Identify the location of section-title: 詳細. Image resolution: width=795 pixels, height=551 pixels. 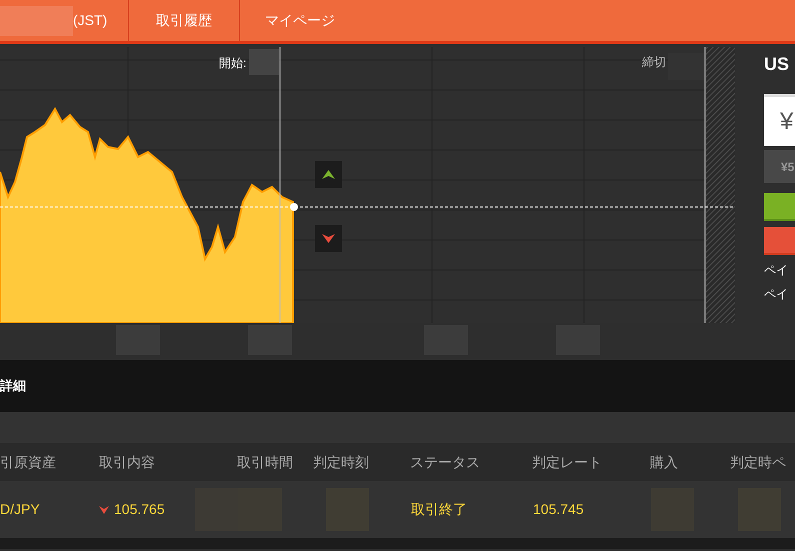
(13, 386).